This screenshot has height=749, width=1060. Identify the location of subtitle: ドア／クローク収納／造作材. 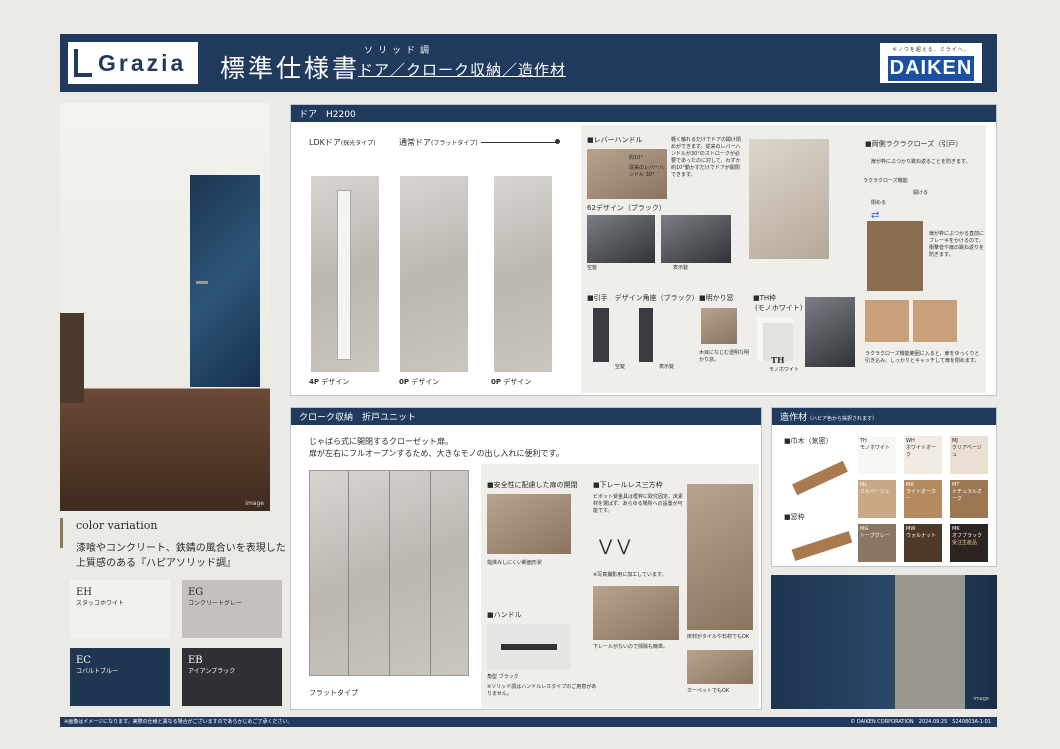
(462, 70).